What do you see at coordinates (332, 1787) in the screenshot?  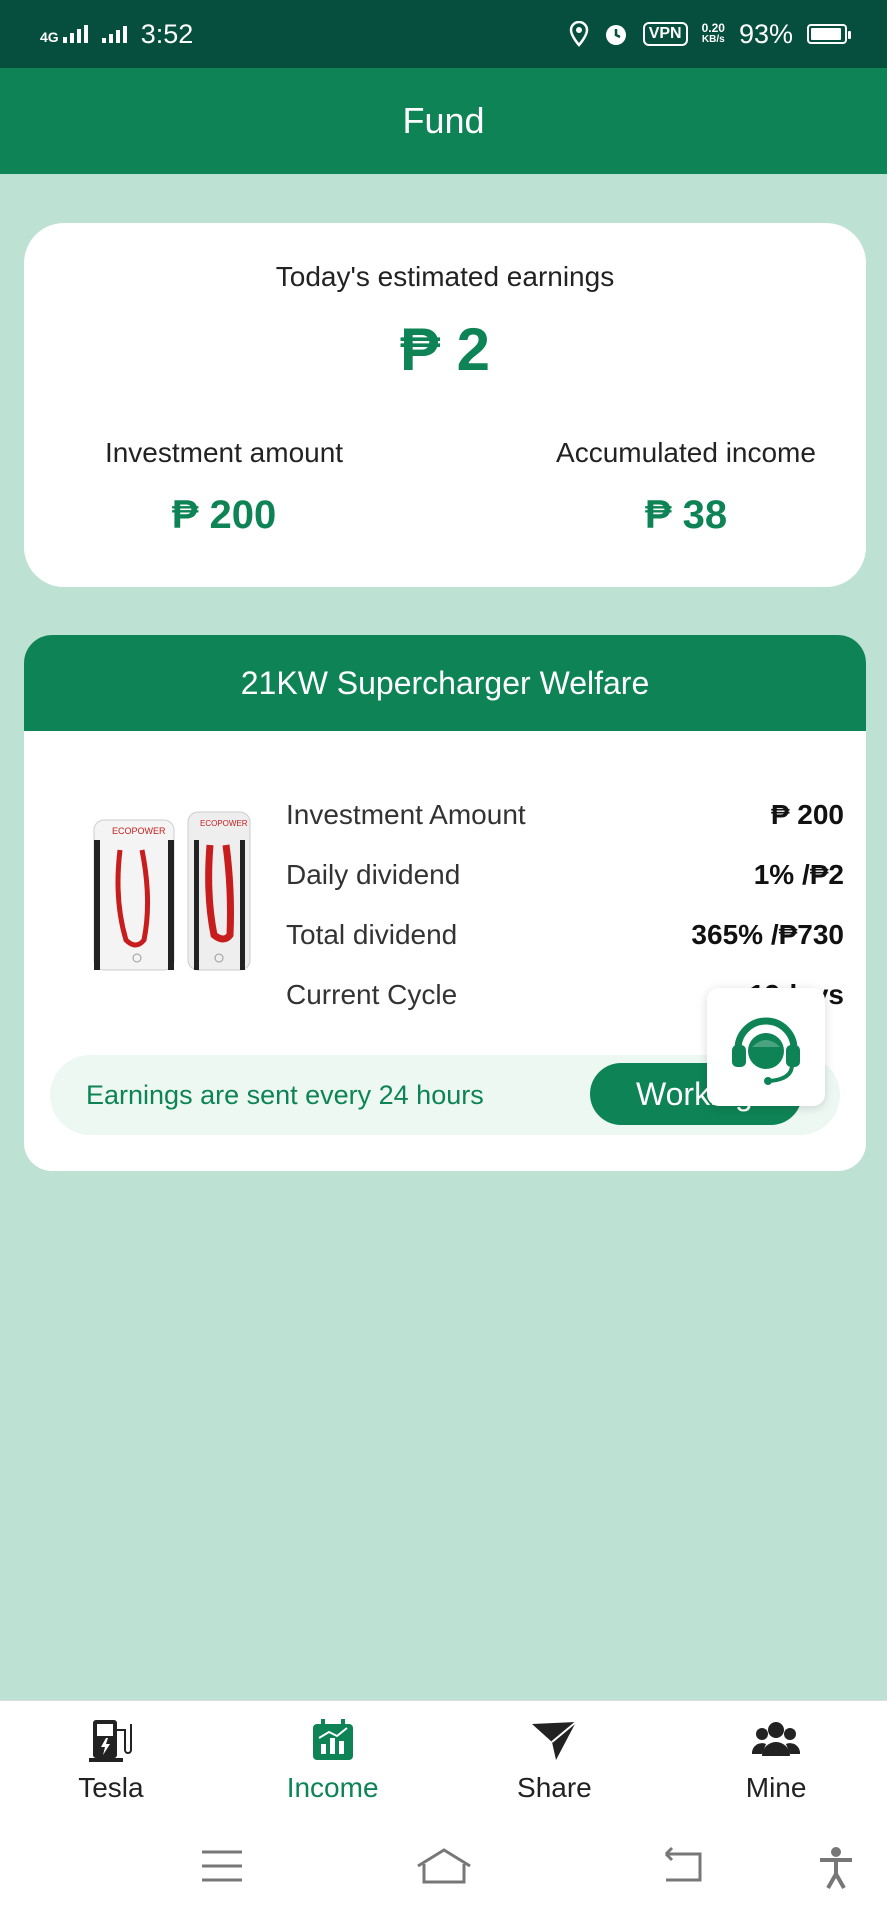 I see `nav-label-income: Income` at bounding box center [332, 1787].